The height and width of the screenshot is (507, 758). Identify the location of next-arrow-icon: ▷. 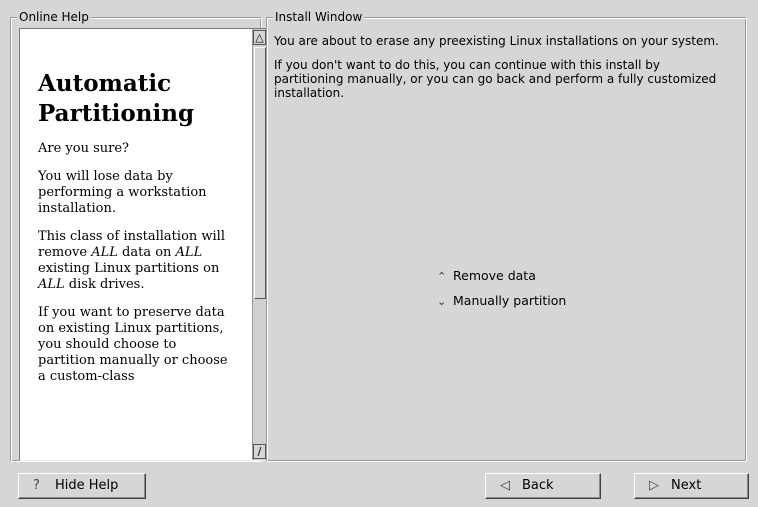
(654, 485).